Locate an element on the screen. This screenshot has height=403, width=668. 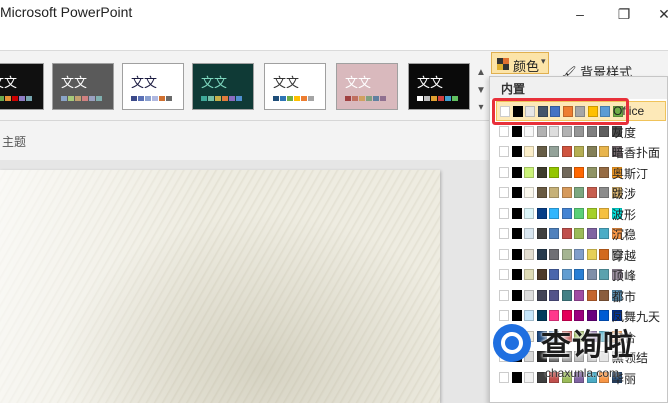
chevron-down-icon: ▾ is located at coordinates (543, 61).